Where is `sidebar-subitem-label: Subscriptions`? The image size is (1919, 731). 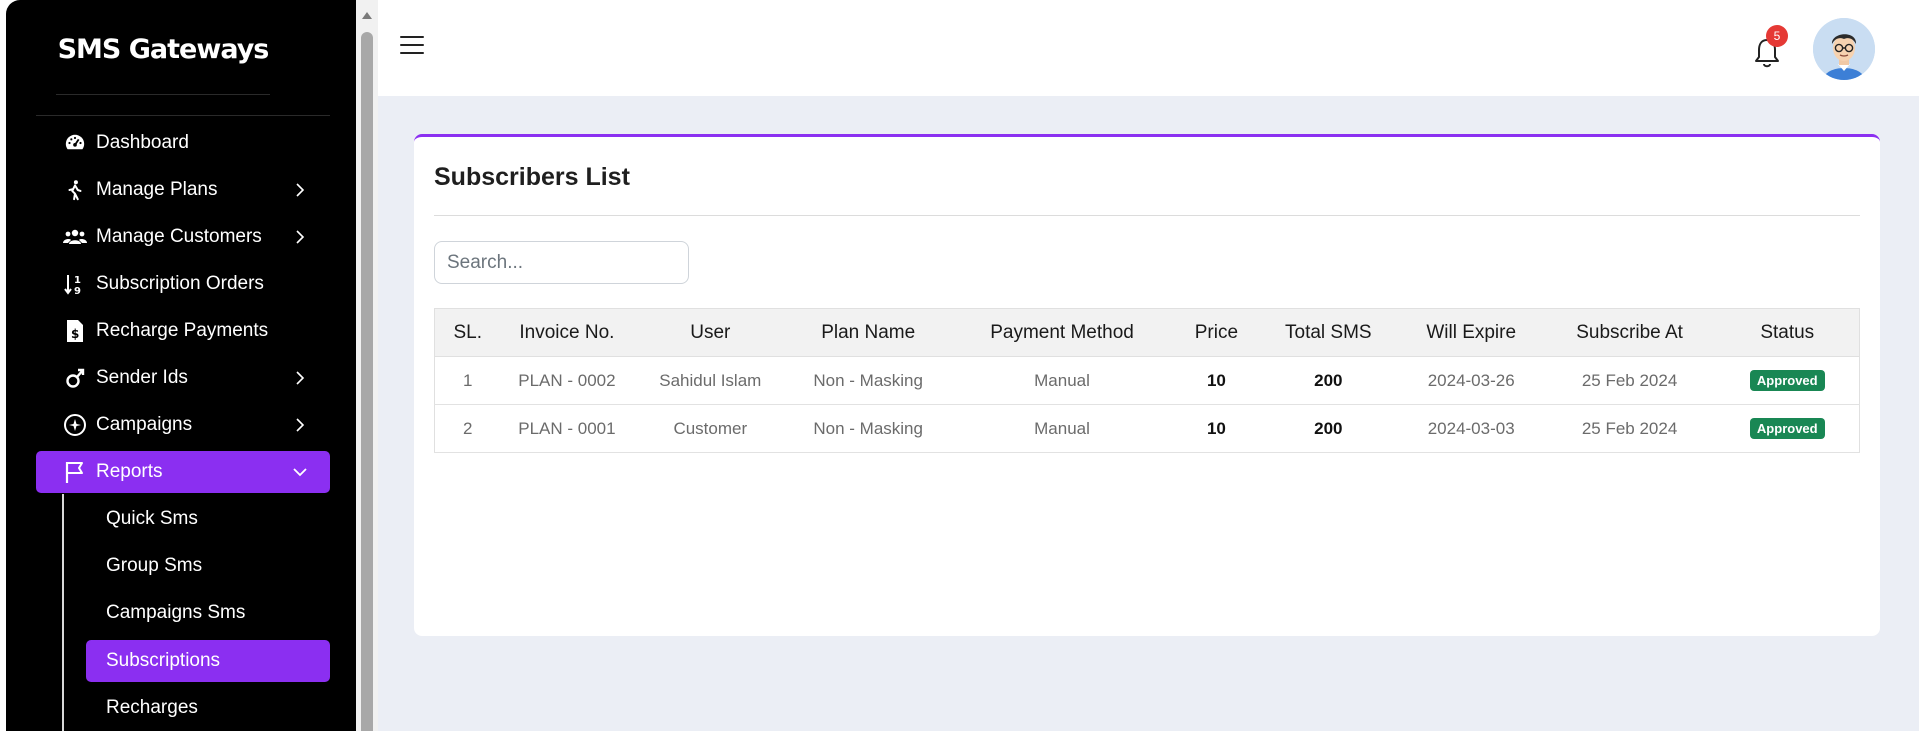
sidebar-subitem-label: Subscriptions is located at coordinates (163, 660).